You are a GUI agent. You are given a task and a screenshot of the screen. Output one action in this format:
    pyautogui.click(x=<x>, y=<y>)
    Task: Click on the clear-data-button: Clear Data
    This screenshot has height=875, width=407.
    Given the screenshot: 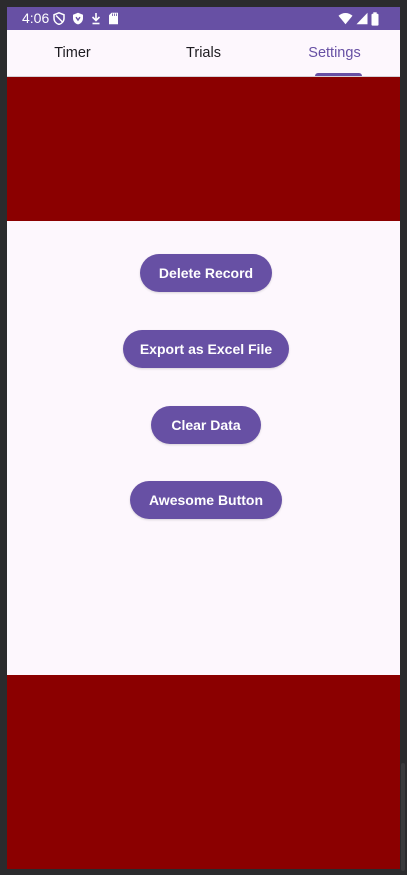 What is the action you would take?
    pyautogui.click(x=206, y=425)
    